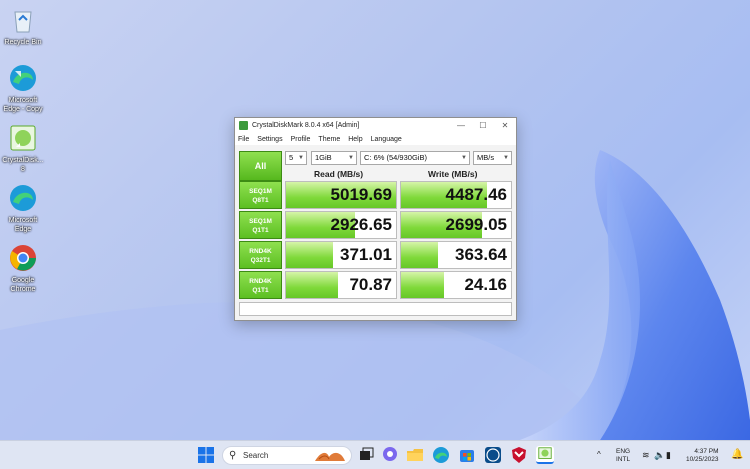 The image size is (750, 469). What do you see at coordinates (483, 125) in the screenshot?
I see `maximize-button: ☐` at bounding box center [483, 125].